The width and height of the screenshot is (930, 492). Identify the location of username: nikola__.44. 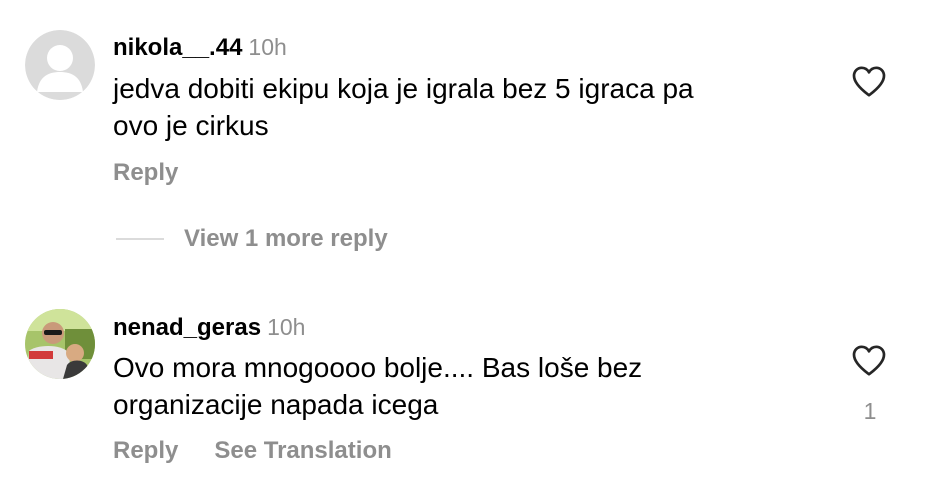
(177, 47).